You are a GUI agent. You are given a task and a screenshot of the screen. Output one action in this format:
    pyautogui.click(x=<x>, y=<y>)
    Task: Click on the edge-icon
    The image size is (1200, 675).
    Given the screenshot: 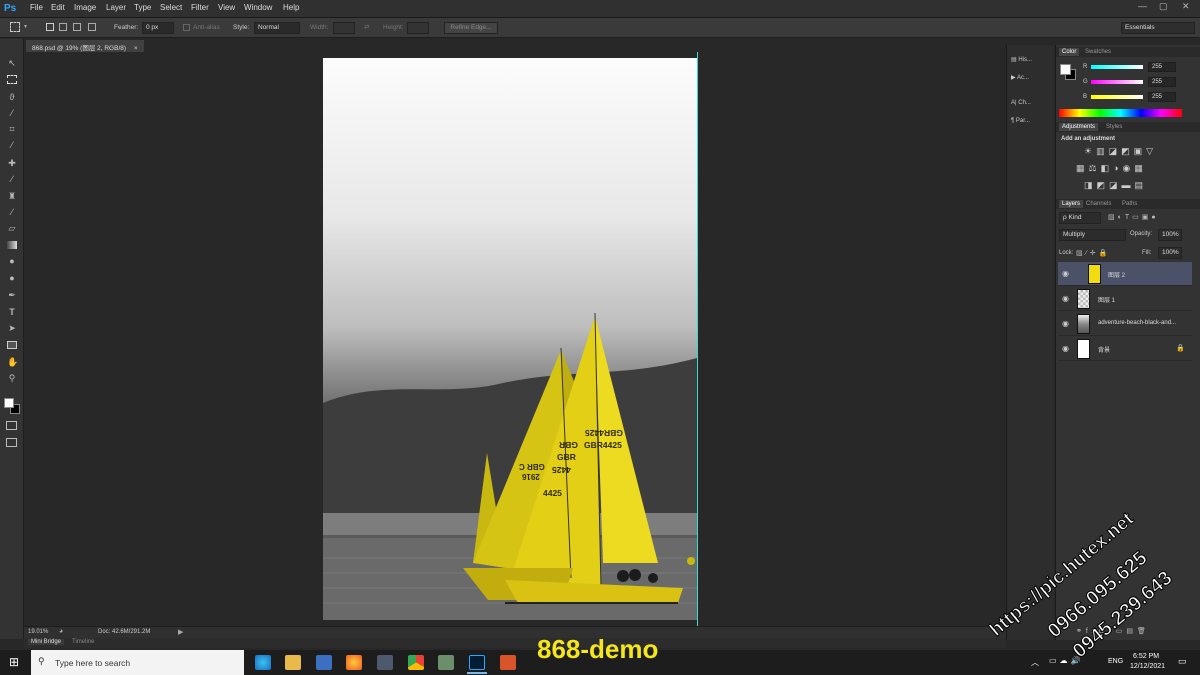 What is the action you would take?
    pyautogui.click(x=263, y=662)
    